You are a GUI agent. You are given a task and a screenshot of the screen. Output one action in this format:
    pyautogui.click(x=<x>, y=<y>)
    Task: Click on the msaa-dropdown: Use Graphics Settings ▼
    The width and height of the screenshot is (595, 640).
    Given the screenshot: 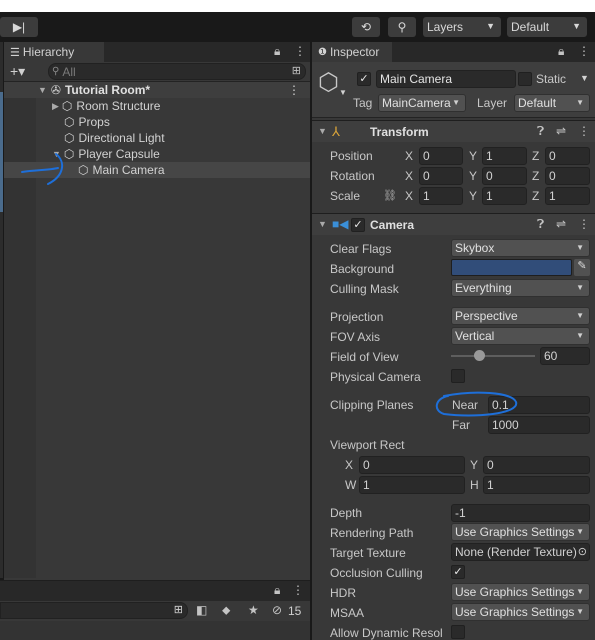 What is the action you would take?
    pyautogui.click(x=520, y=612)
    